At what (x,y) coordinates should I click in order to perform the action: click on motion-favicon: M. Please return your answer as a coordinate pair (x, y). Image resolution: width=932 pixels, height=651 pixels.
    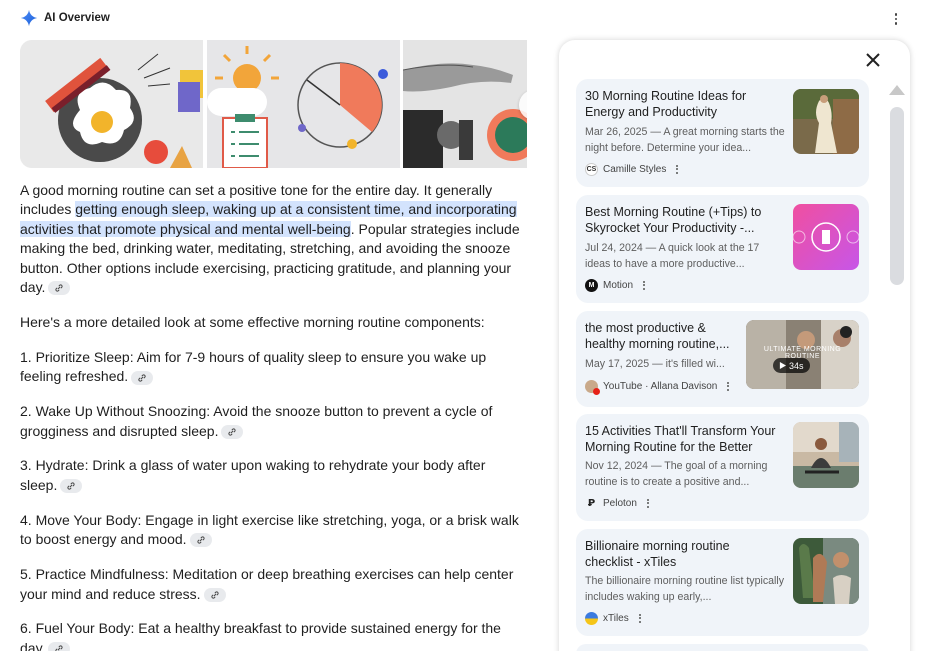
    Looking at the image, I should click on (591, 285).